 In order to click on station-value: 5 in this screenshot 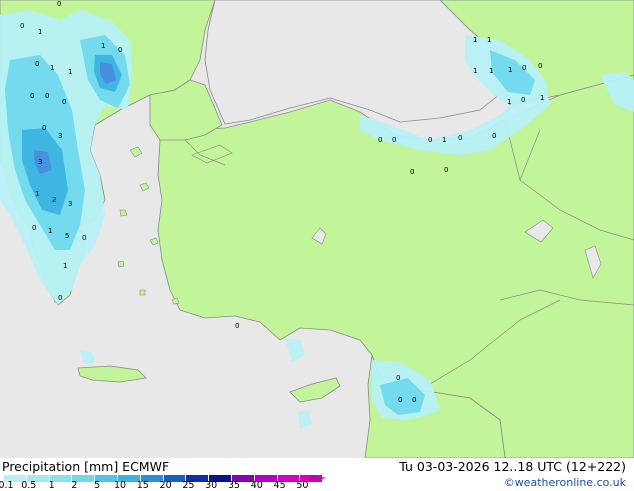, I will do `click(67, 236)`.